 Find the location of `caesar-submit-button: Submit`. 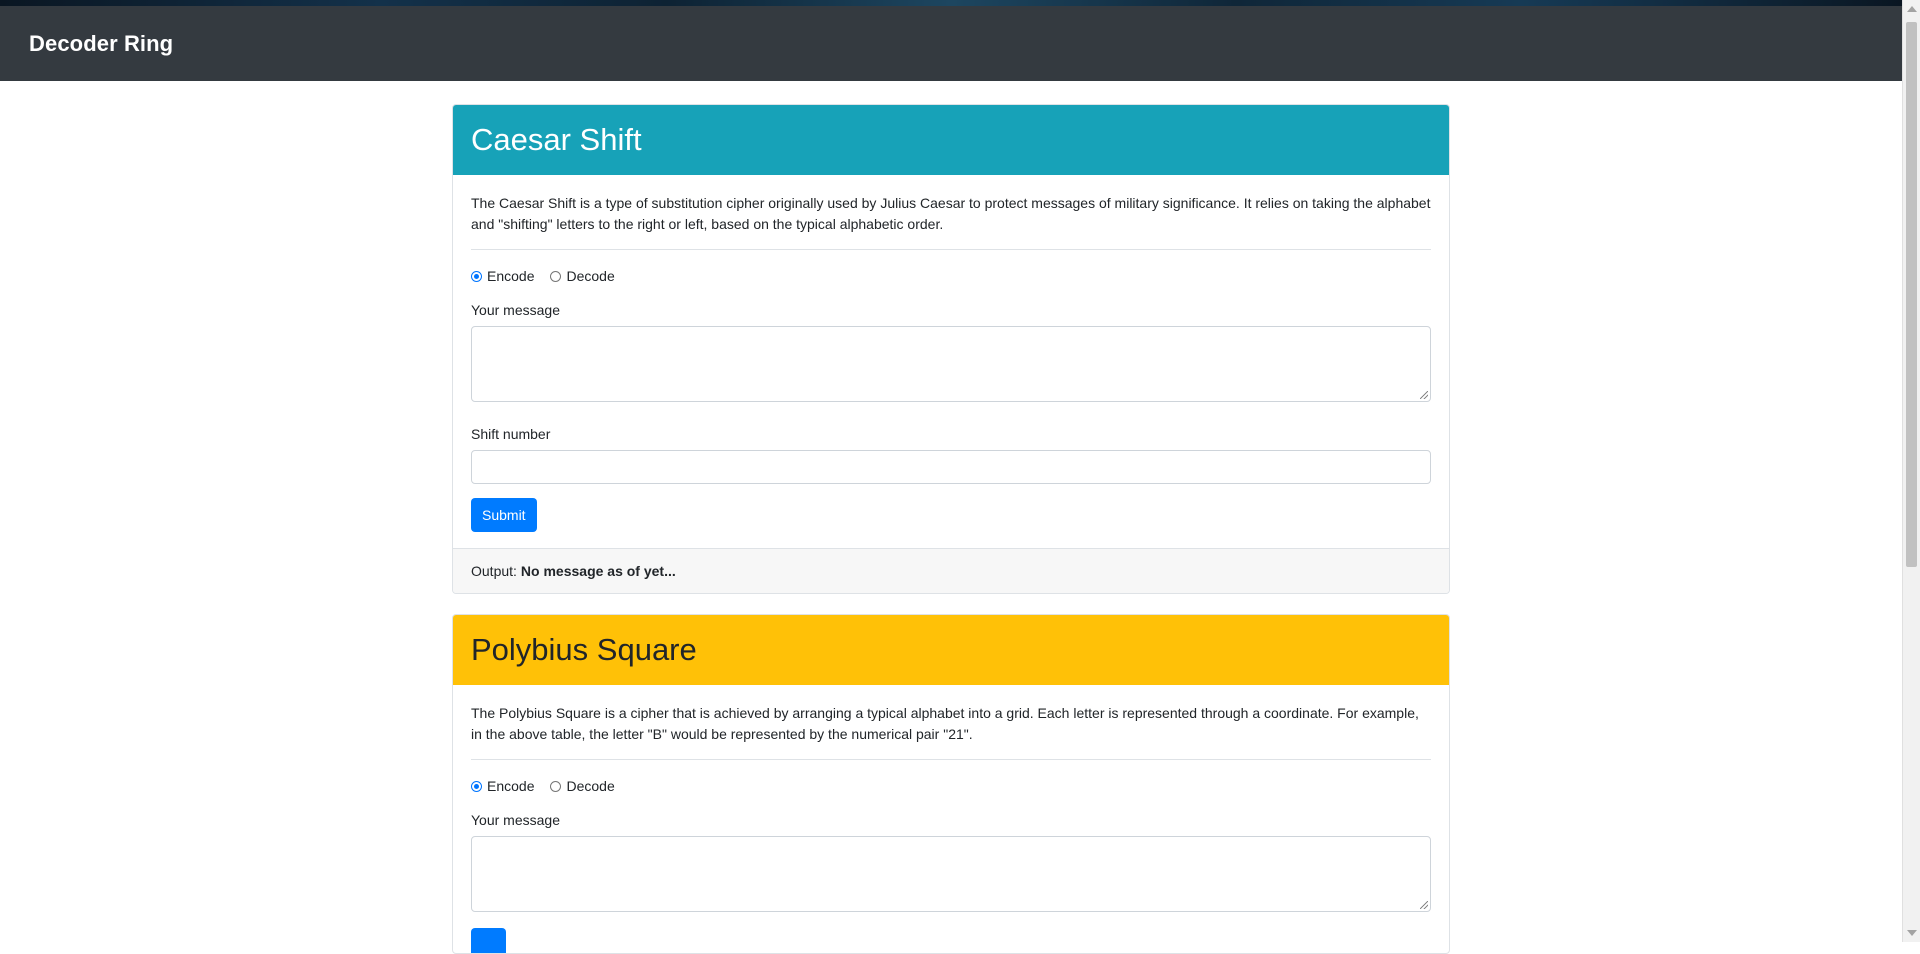

caesar-submit-button: Submit is located at coordinates (504, 515).